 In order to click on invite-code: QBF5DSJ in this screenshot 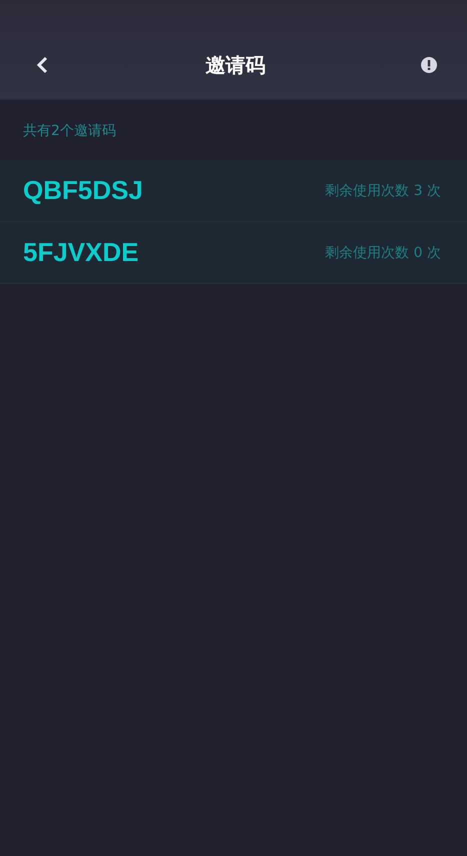, I will do `click(83, 190)`.